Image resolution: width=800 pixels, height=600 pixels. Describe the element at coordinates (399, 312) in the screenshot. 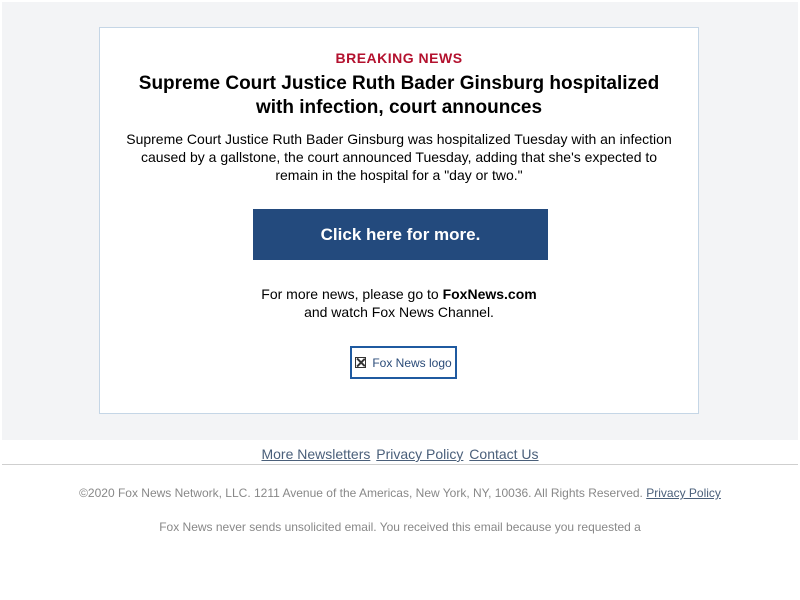

I see `more-news-suffix: and watch Fox News Channel.` at that location.